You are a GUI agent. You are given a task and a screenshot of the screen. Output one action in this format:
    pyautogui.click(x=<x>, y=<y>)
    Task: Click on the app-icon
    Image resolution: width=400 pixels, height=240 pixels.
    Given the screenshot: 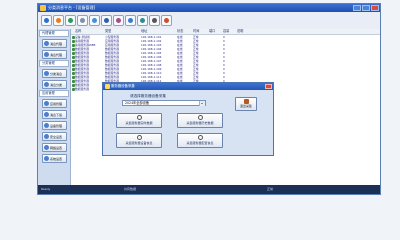 What is the action you would take?
    pyautogui.click(x=43, y=8)
    